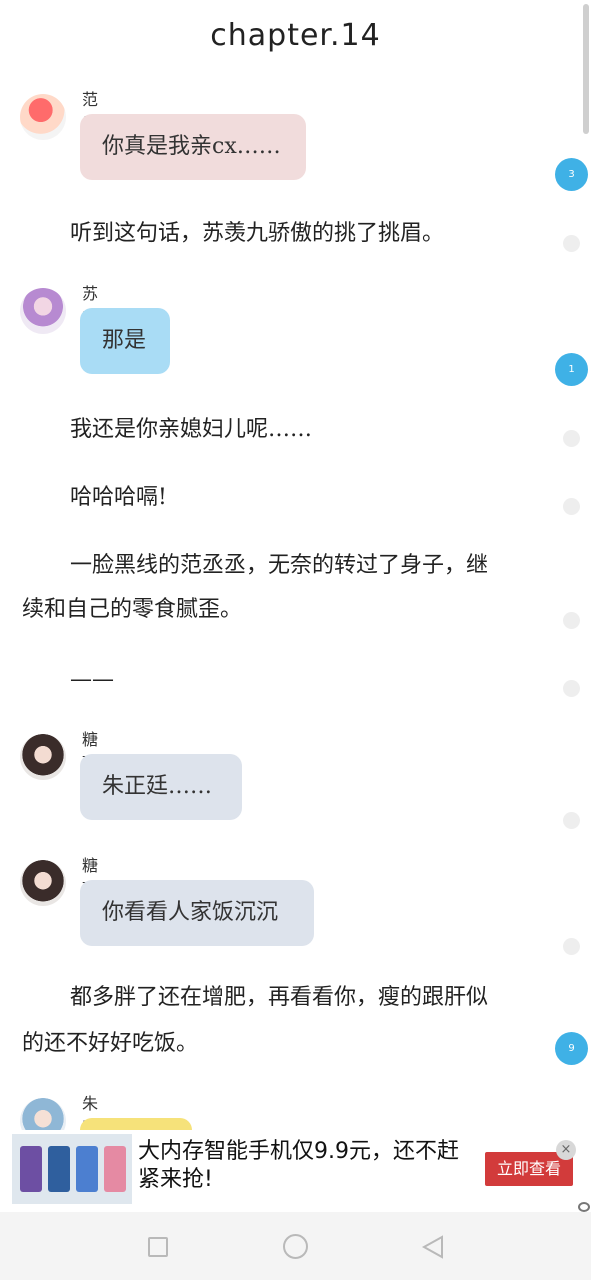 The image size is (591, 1280). I want to click on narration-paragraph: 都多胖了还在增肥，再看看你，瘦的跟肝似, so click(279, 997).